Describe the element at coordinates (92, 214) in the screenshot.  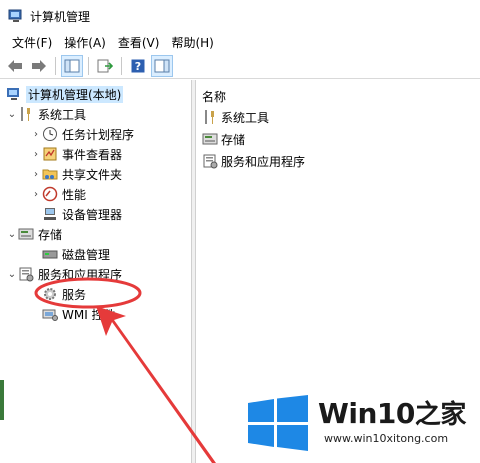
I see `tree-label-device-manager: 设备管理器` at that location.